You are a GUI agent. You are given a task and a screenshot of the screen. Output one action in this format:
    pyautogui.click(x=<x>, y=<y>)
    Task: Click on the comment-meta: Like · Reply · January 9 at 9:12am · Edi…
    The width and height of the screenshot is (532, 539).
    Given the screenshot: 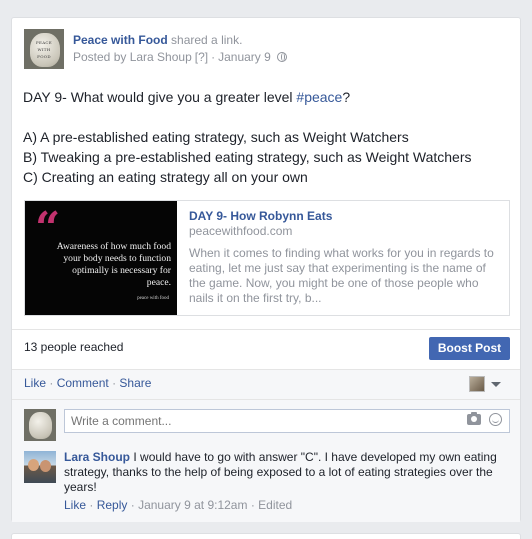 What is the action you would take?
    pyautogui.click(x=178, y=505)
    